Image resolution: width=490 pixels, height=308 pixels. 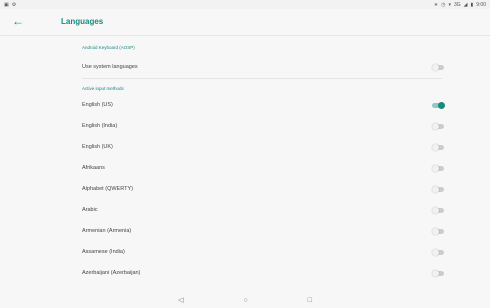 What do you see at coordinates (103, 88) in the screenshot?
I see `section-header-active-input-methods: Active input methods` at bounding box center [103, 88].